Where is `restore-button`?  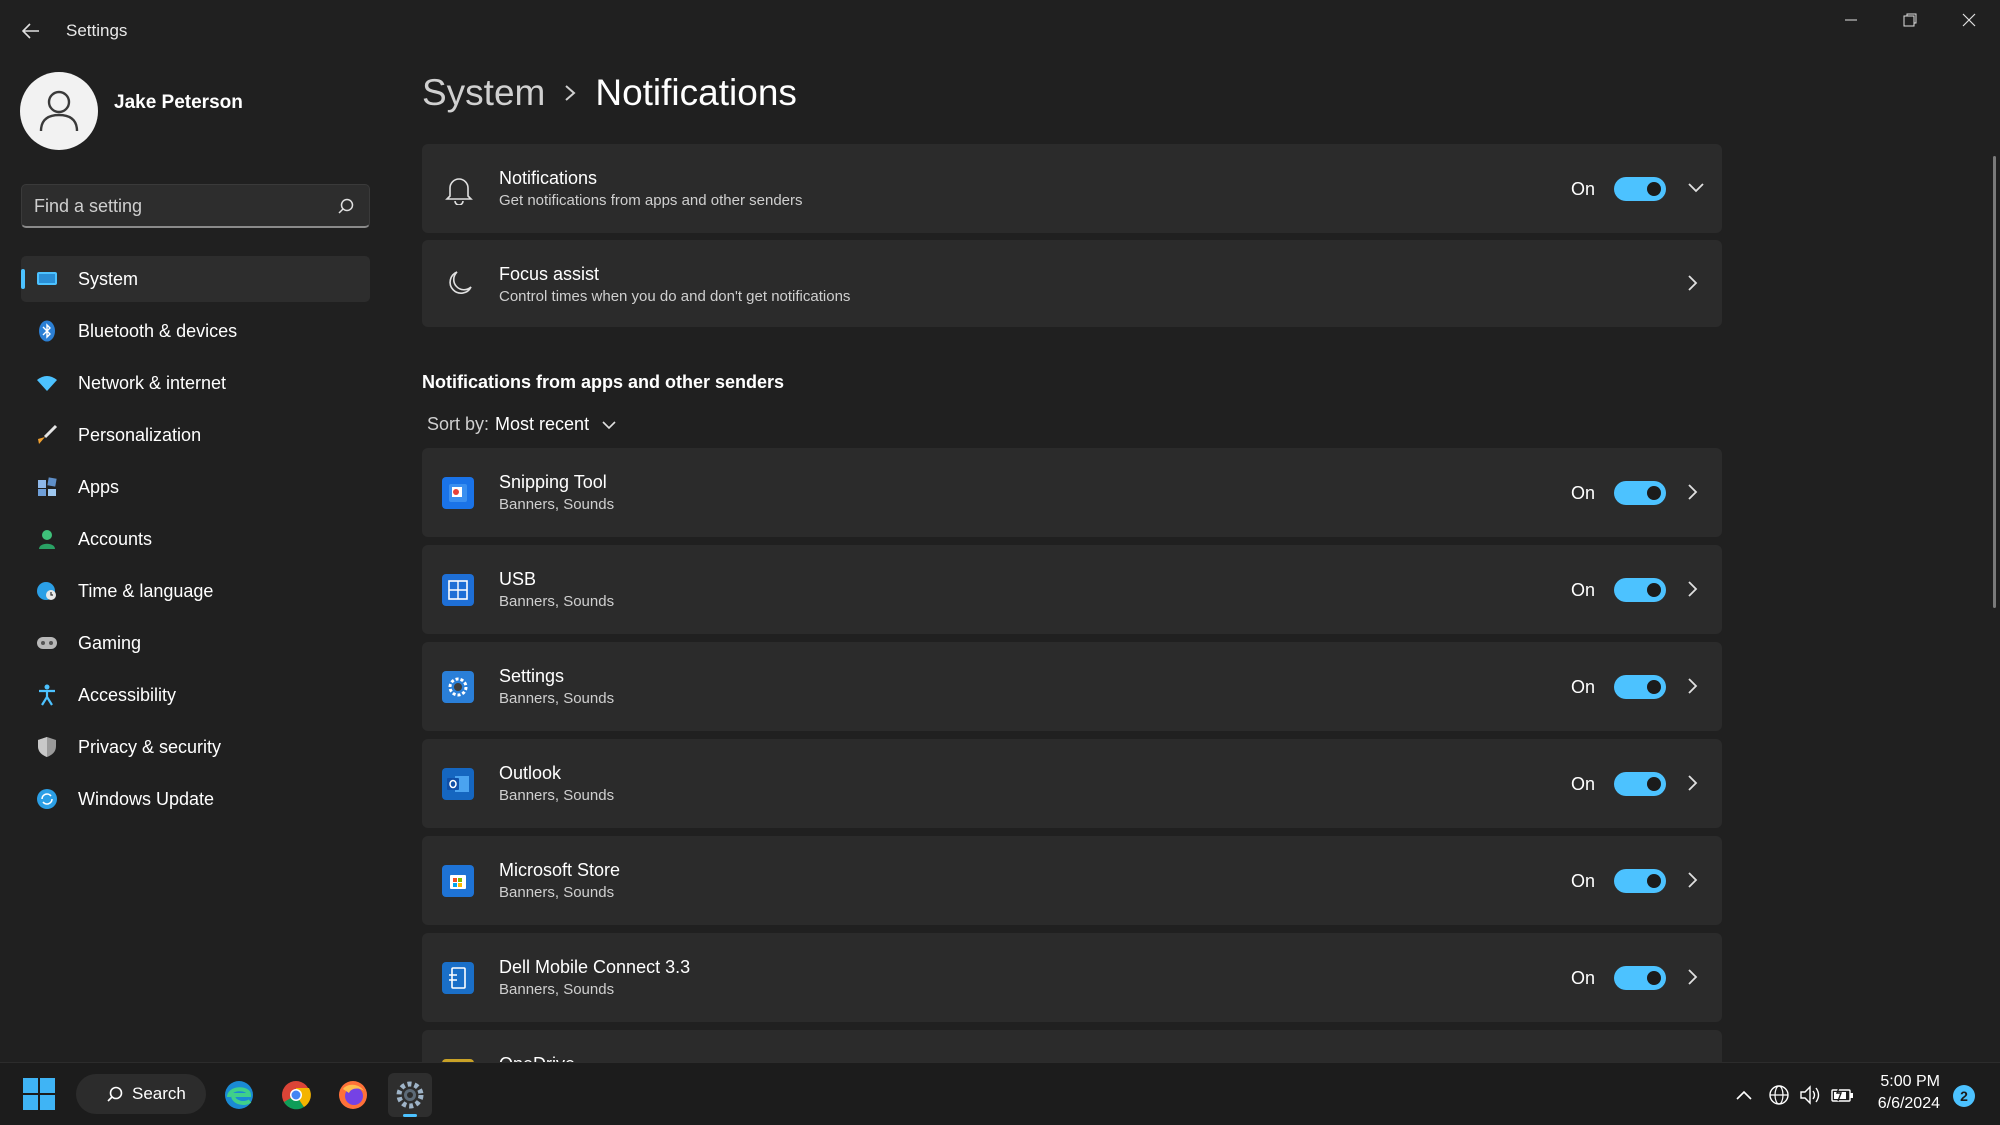
restore-button is located at coordinates (1910, 20).